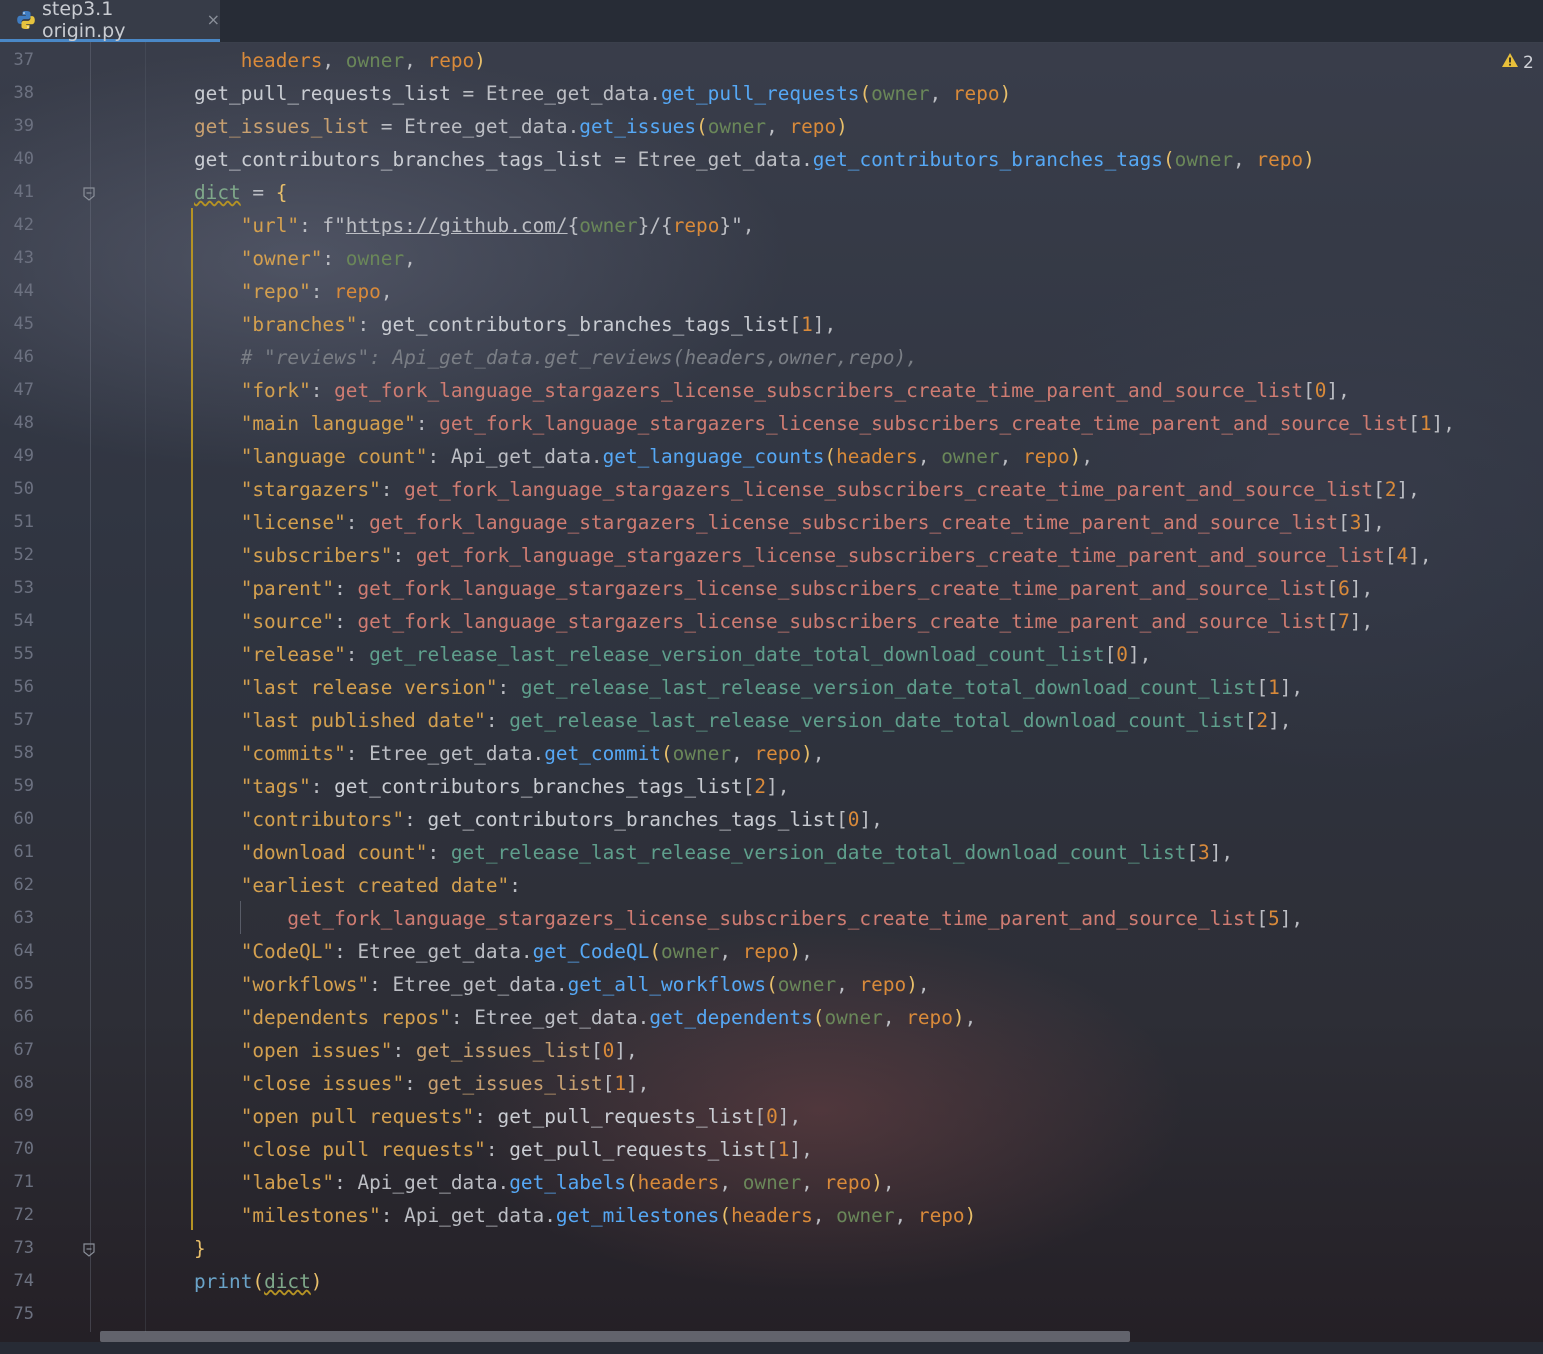 This screenshot has width=1543, height=1354. I want to click on code-line: dict = {, so click(240, 192).